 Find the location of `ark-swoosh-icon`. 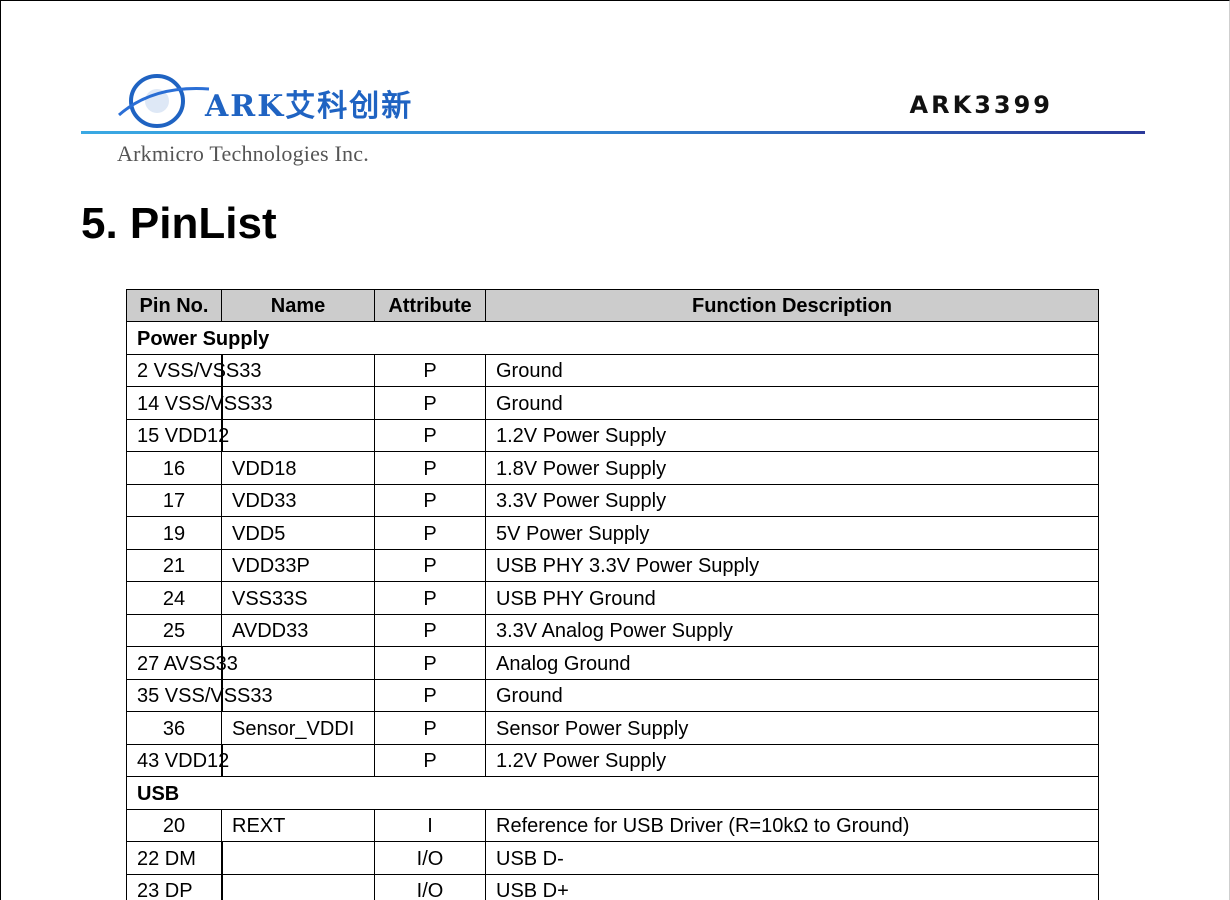

ark-swoosh-icon is located at coordinates (164, 101).